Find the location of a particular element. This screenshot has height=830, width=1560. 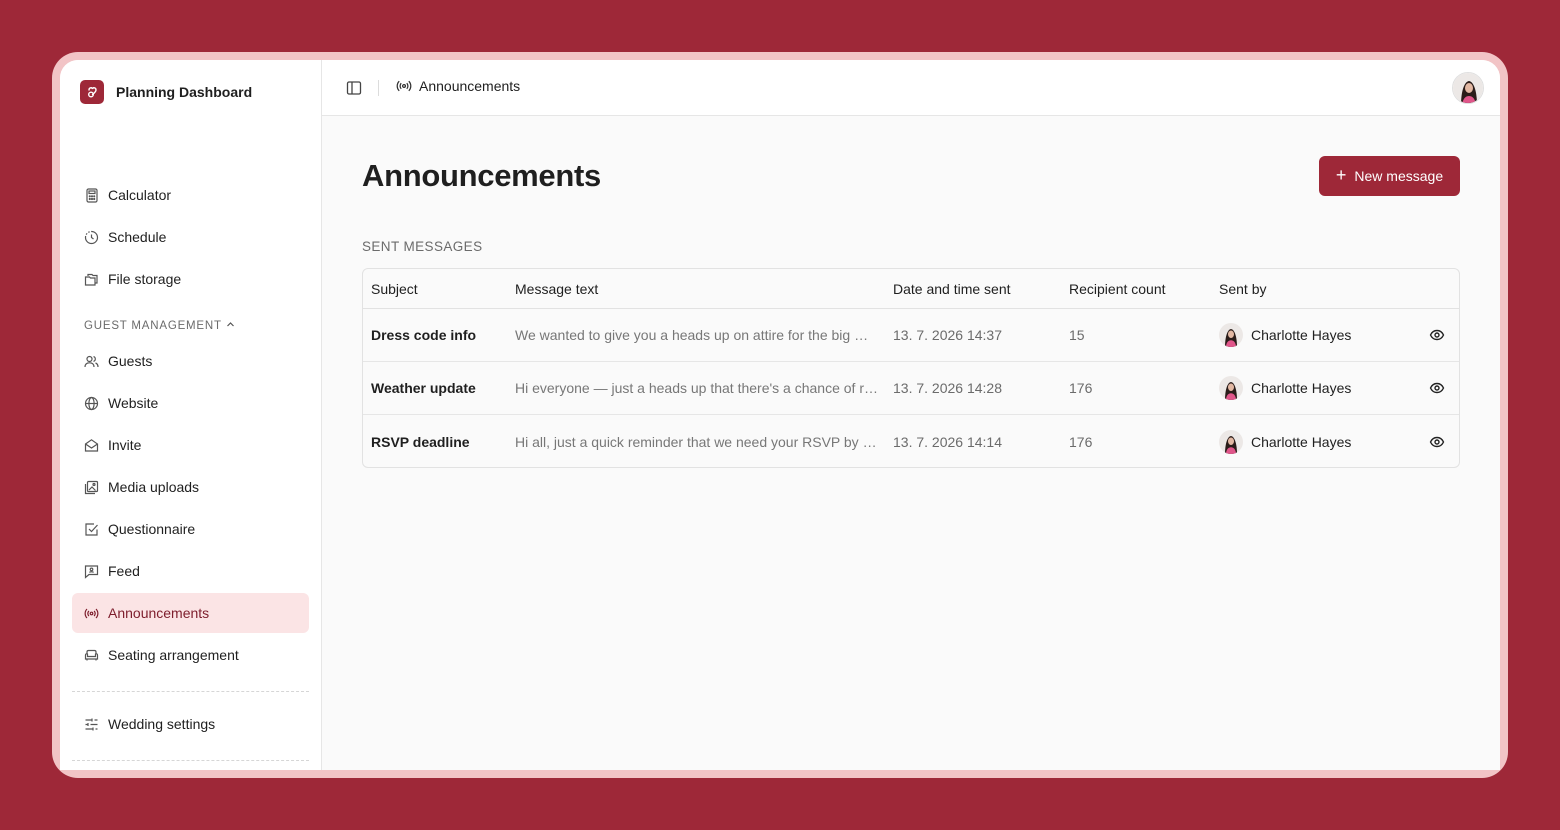

sidebar-item-calculator: Calculator is located at coordinates (190, 195).